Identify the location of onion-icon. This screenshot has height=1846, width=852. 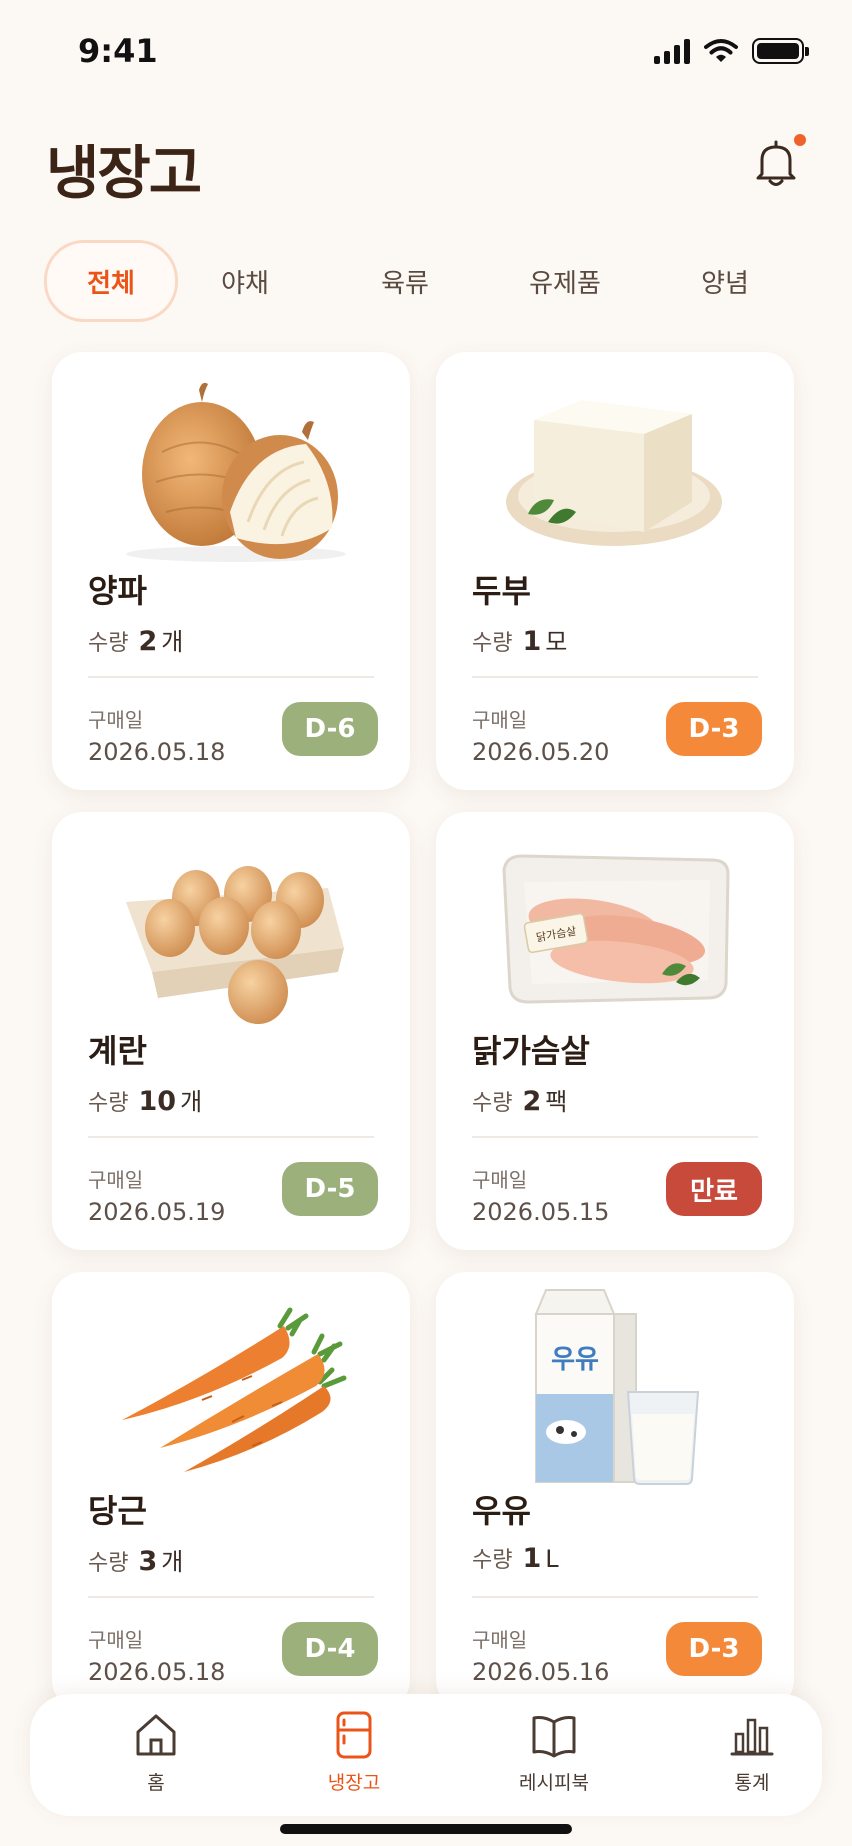
(236, 472).